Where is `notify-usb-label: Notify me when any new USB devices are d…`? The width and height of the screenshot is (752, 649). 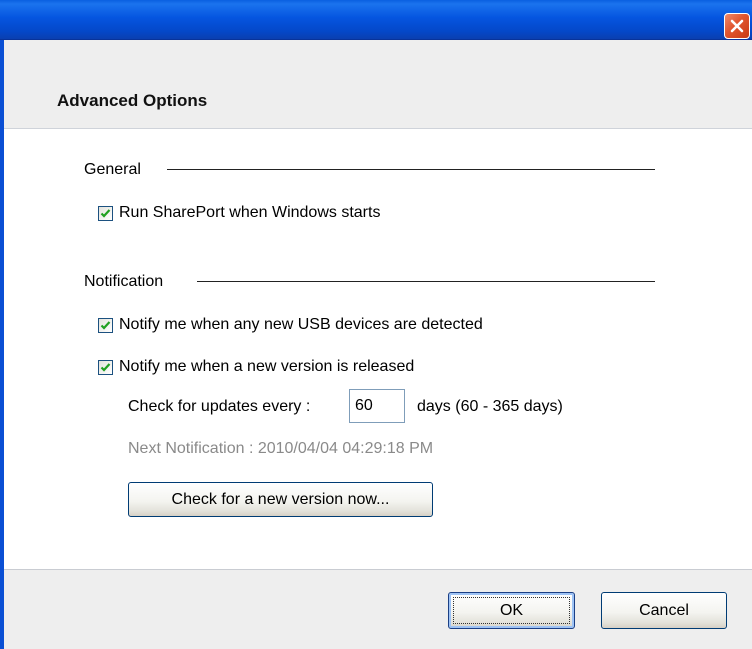 notify-usb-label: Notify me when any new USB devices are d… is located at coordinates (301, 324).